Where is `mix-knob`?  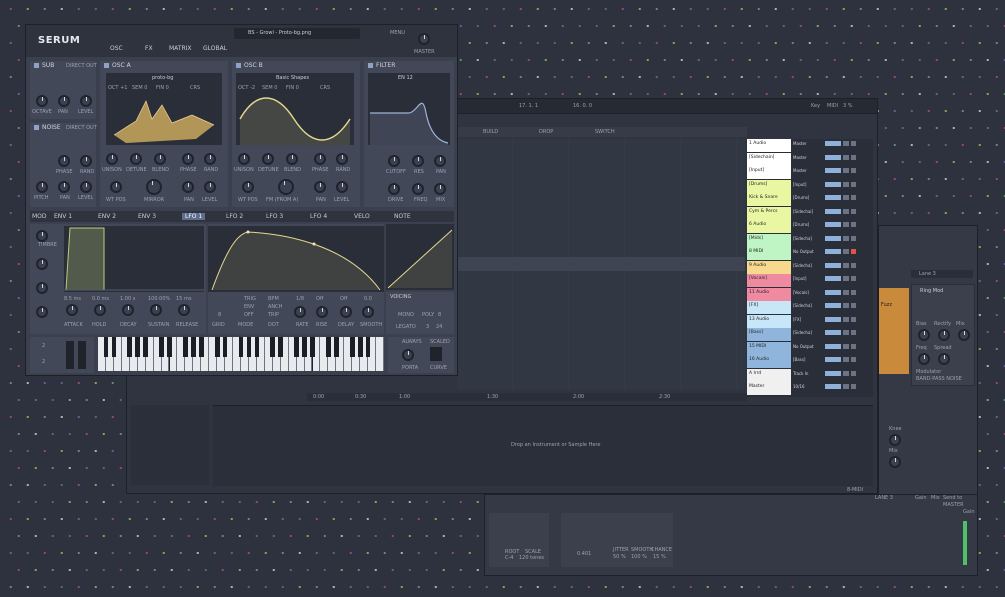
mix-knob is located at coordinates (964, 335).